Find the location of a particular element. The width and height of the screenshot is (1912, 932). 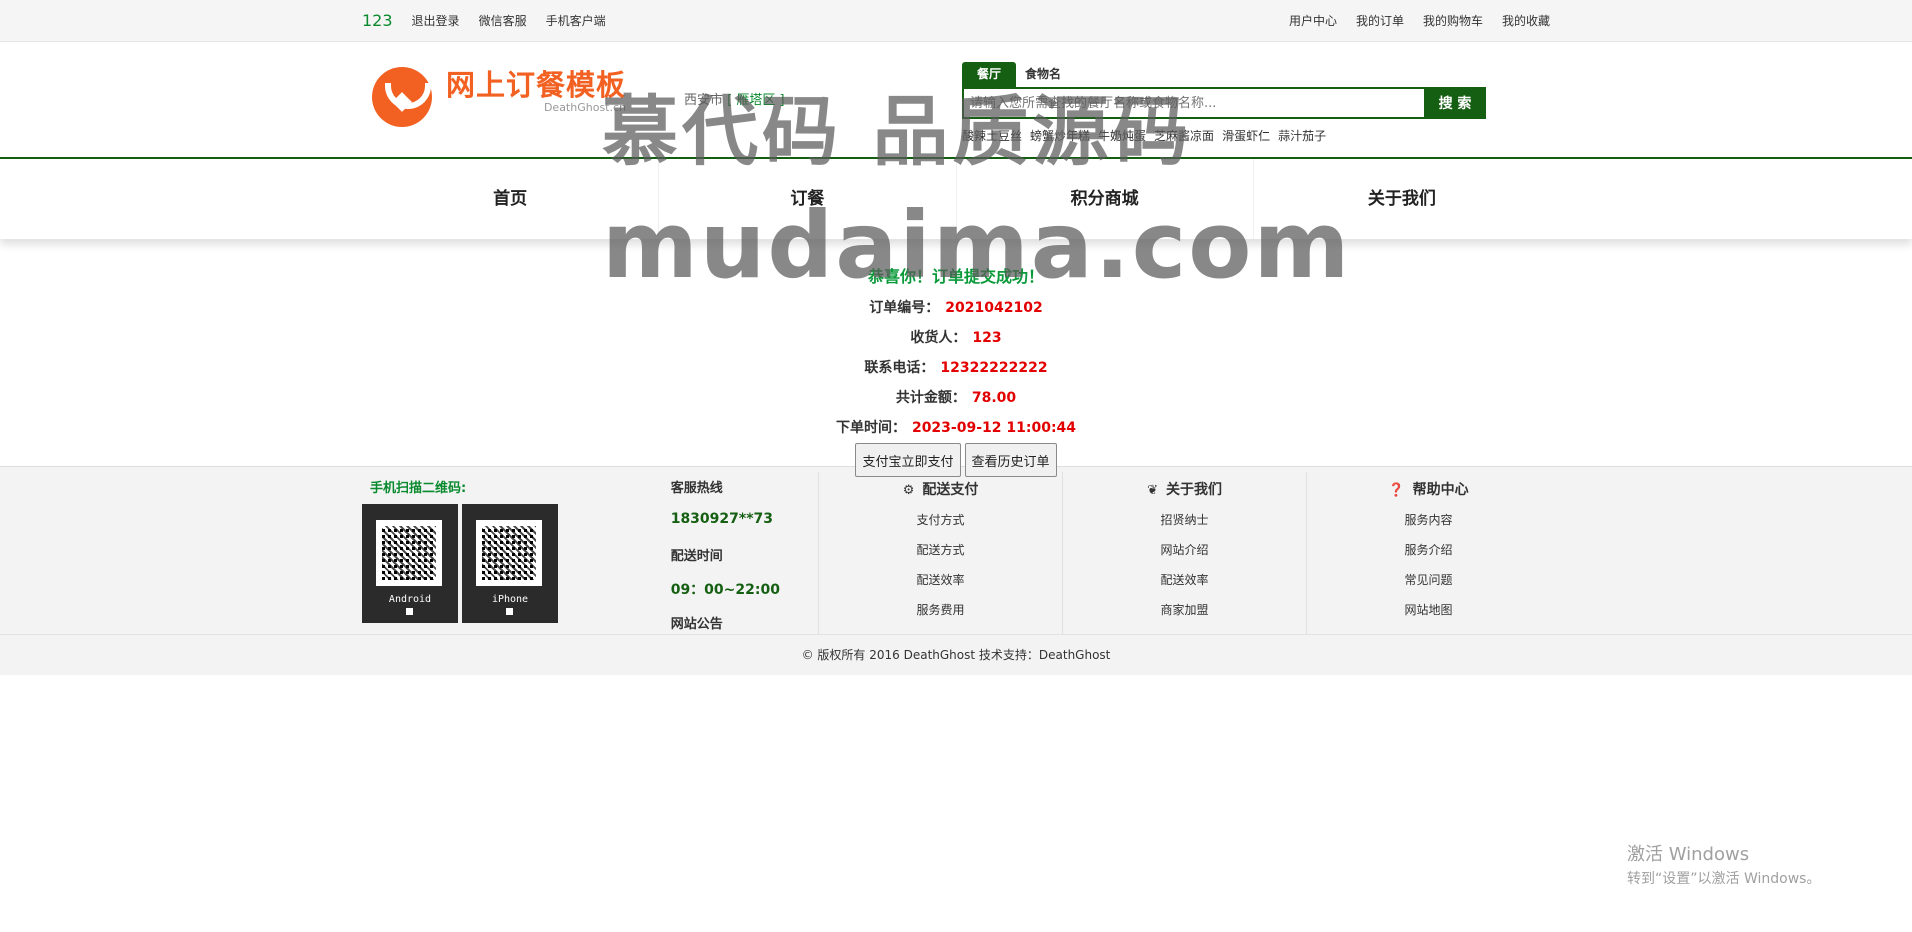

hot-keyword: 蒜汁茄子 is located at coordinates (1302, 135).